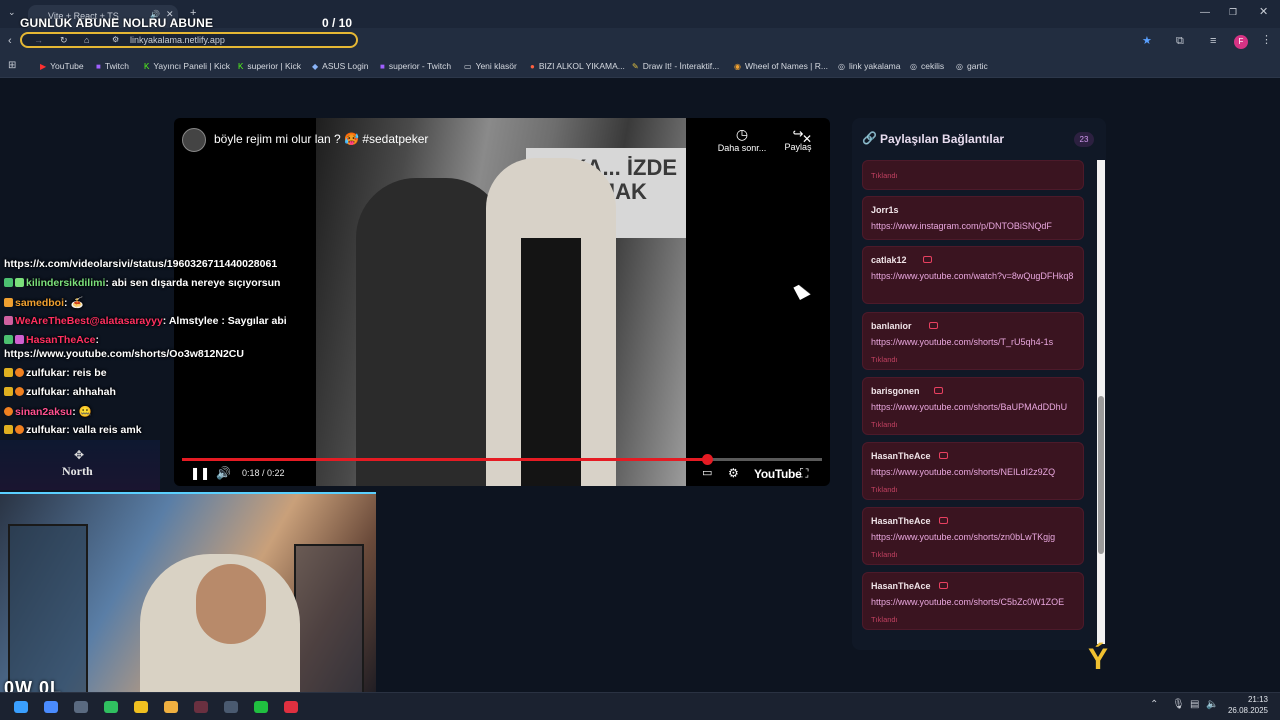 The image size is (1280, 720). I want to click on bookmark-item: K Yayıncı Paneli | Kick, so click(187, 66).